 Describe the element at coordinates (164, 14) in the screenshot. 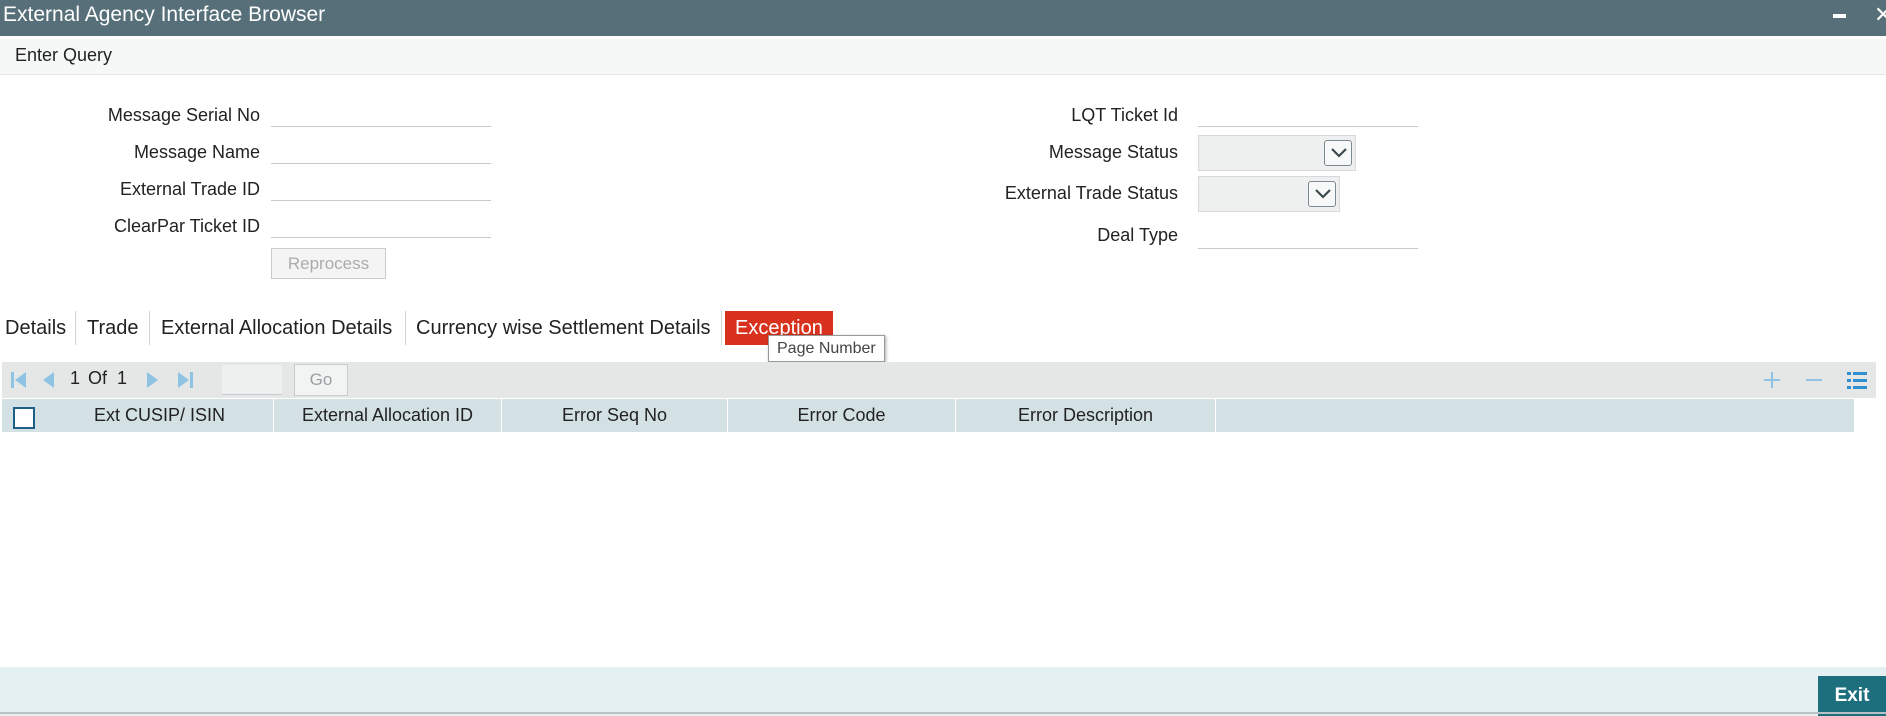

I see `window-title: External Agency Interface Browser` at that location.